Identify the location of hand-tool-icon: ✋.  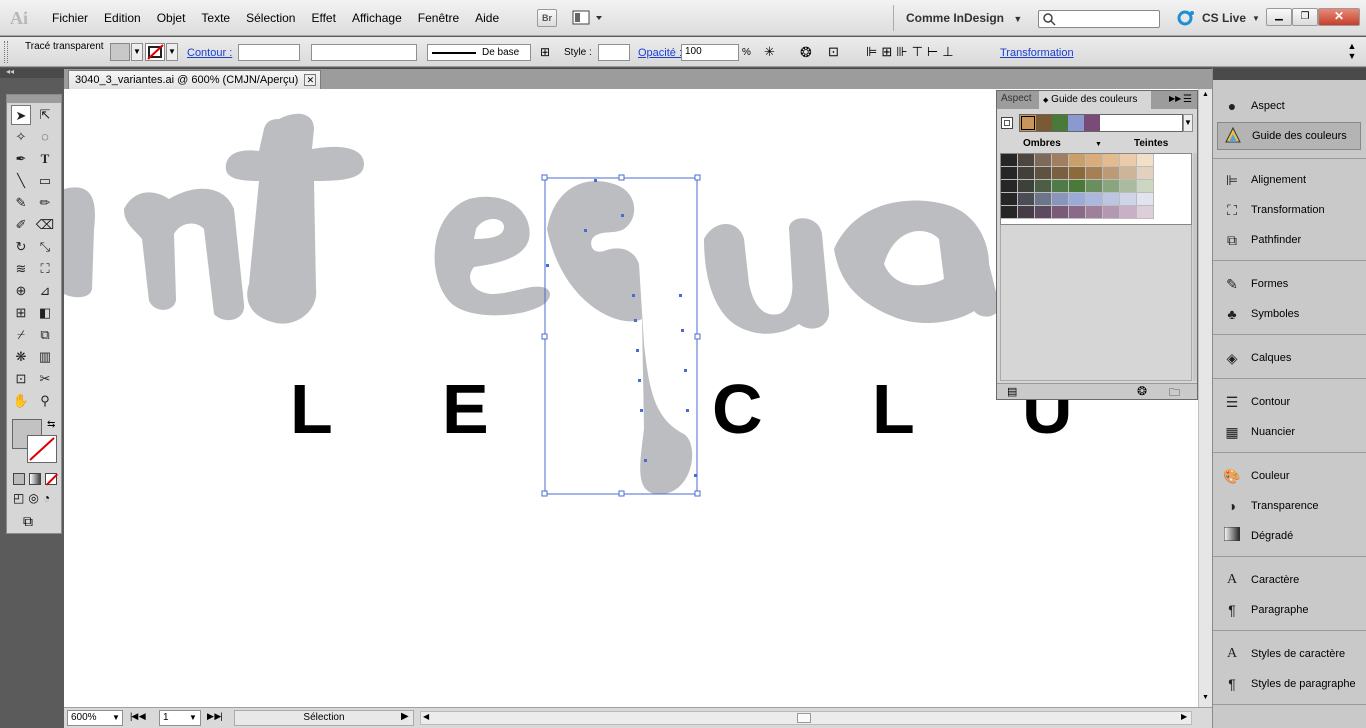
(21, 401).